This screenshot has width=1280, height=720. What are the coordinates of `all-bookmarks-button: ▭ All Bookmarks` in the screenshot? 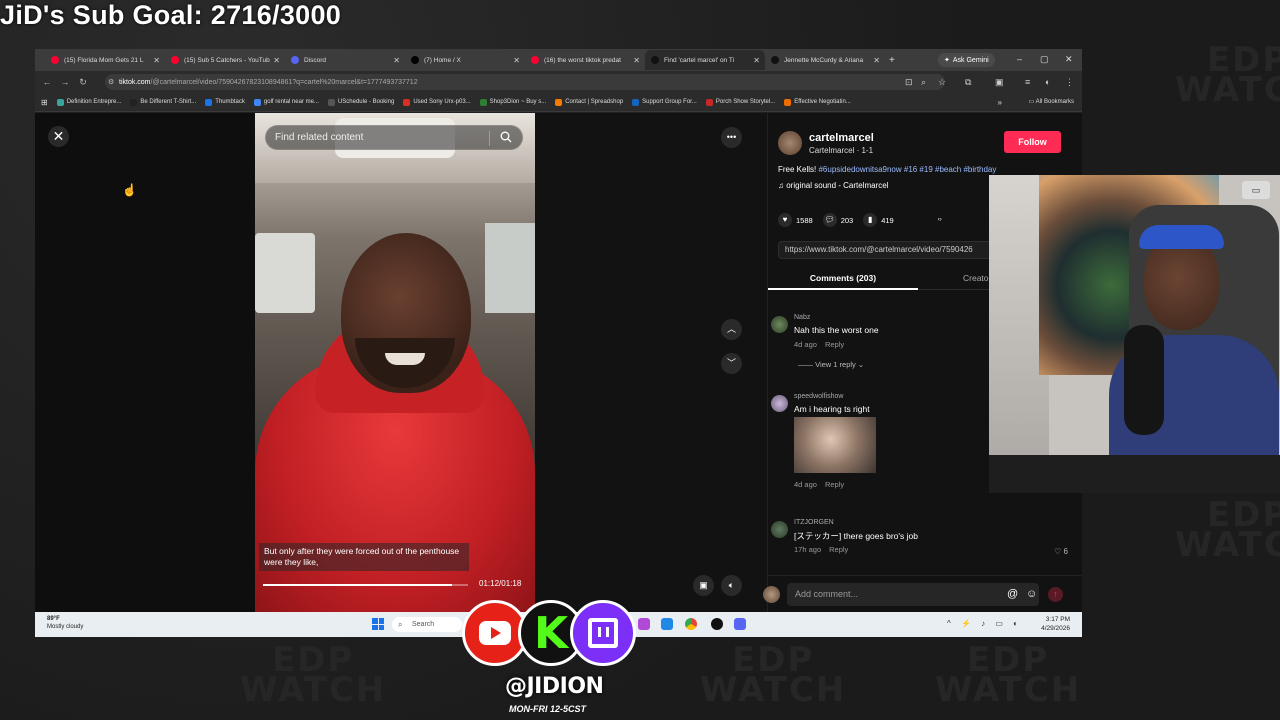 It's located at (1051, 101).